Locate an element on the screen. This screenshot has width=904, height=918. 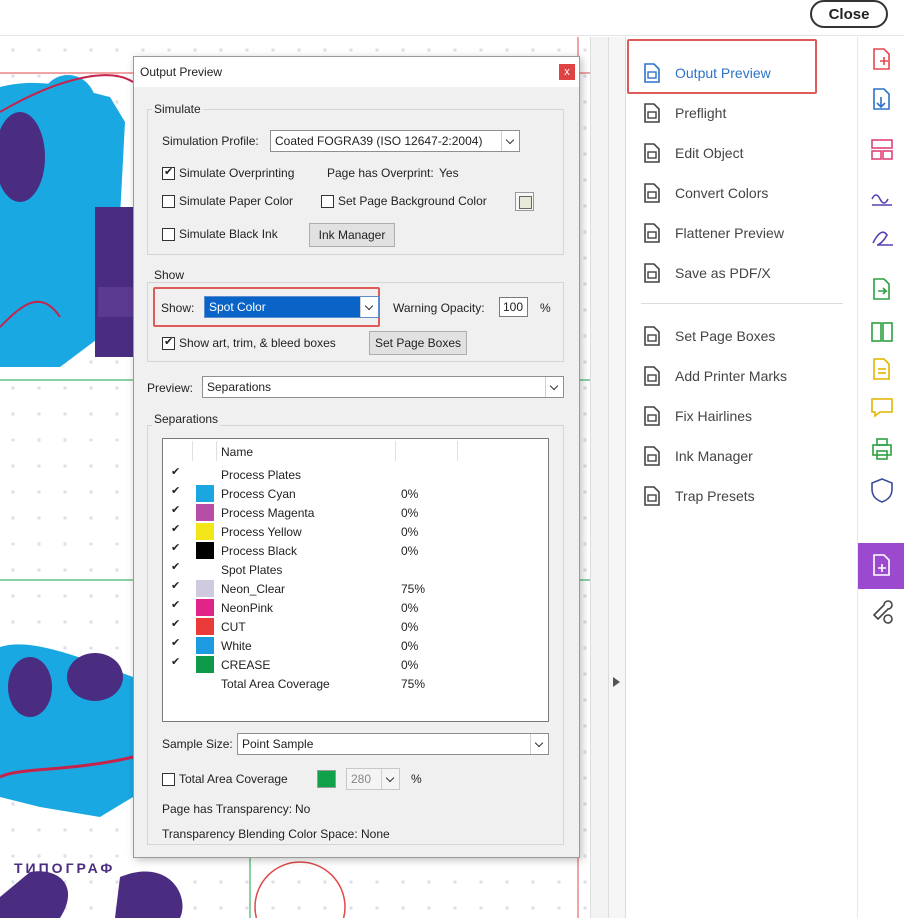
tool-item-convert-colors: Convert Colors is located at coordinates (704, 193).